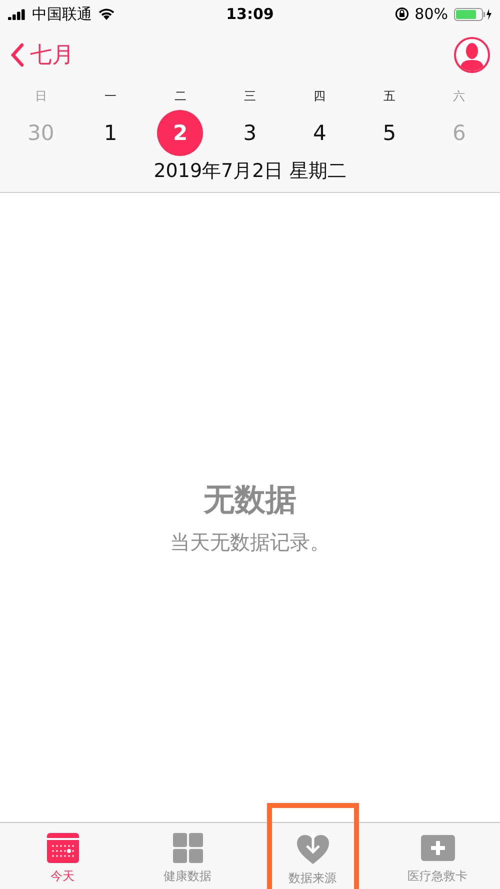 The image size is (500, 889). What do you see at coordinates (250, 542) in the screenshot?
I see `empty-message: 当天无数据记录。` at bounding box center [250, 542].